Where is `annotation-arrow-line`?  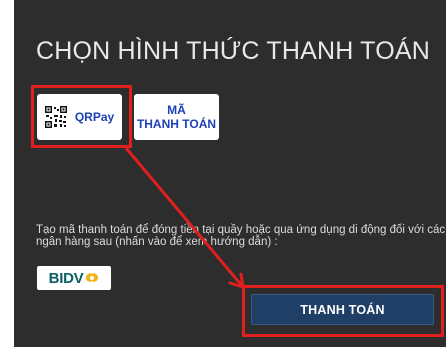 annotation-arrow-line is located at coordinates (184, 217).